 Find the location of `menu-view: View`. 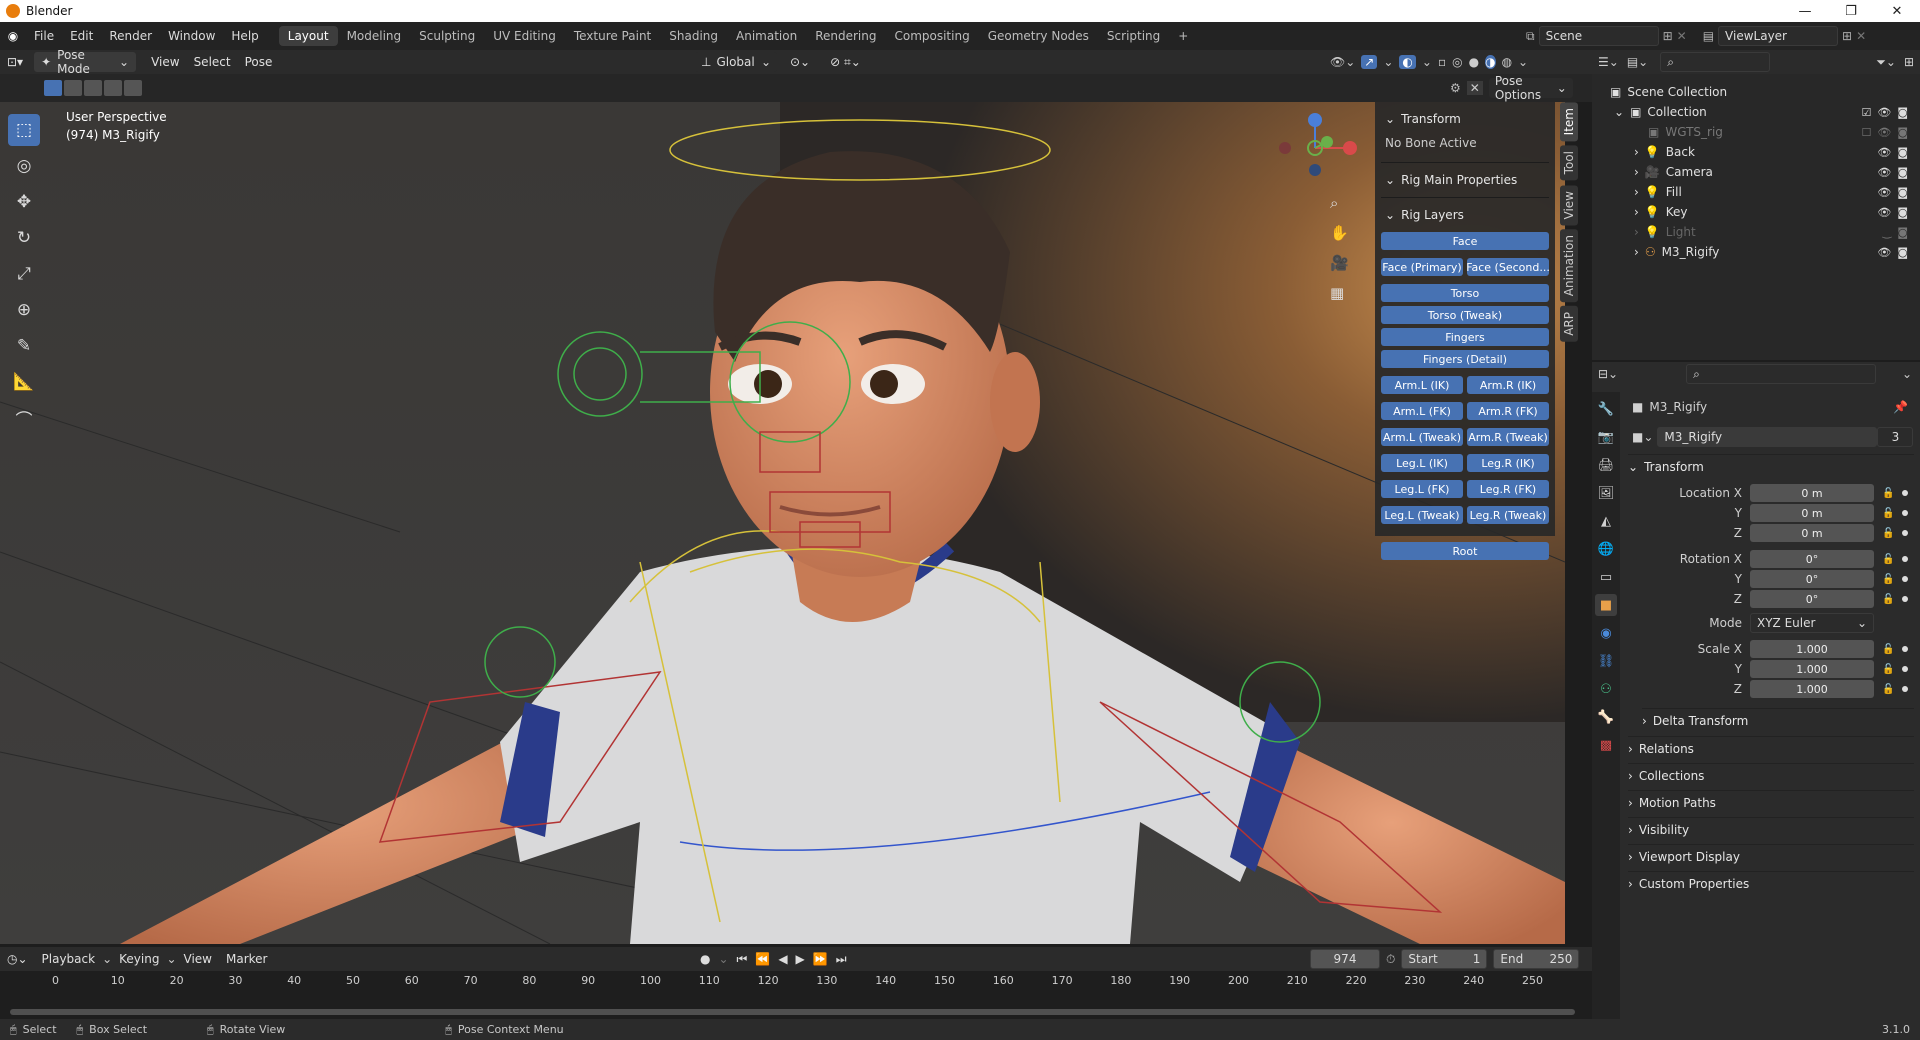

menu-view: View is located at coordinates (198, 959).